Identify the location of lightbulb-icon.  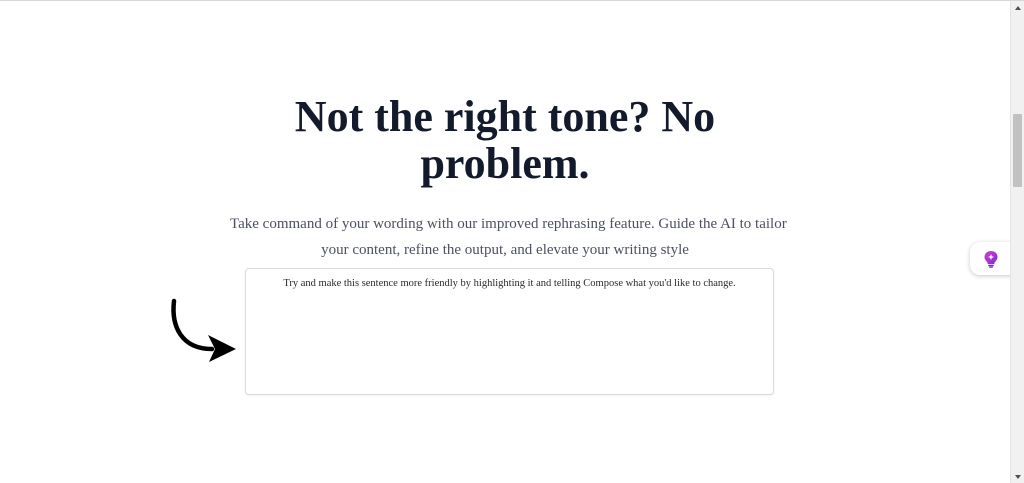
(991, 259).